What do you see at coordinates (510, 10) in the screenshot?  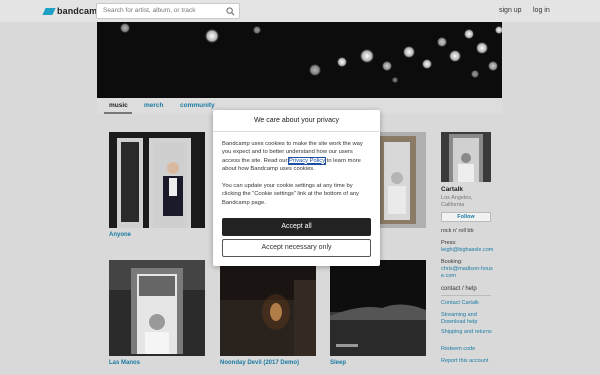 I see `signup-link: sign up` at bounding box center [510, 10].